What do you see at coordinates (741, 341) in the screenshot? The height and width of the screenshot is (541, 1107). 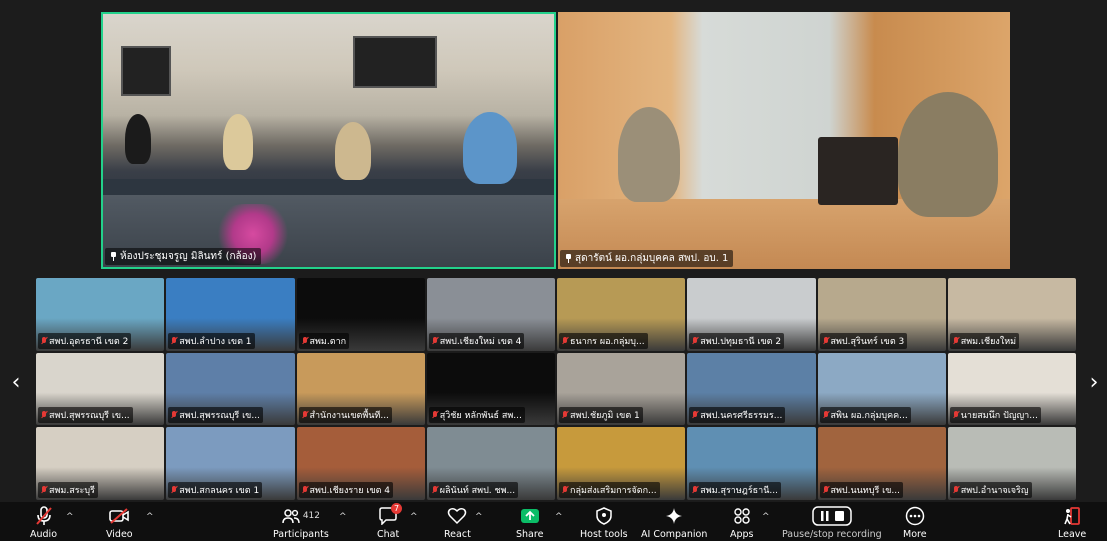 I see `participant-name: สพป.ปทุมธานี เขต 2` at bounding box center [741, 341].